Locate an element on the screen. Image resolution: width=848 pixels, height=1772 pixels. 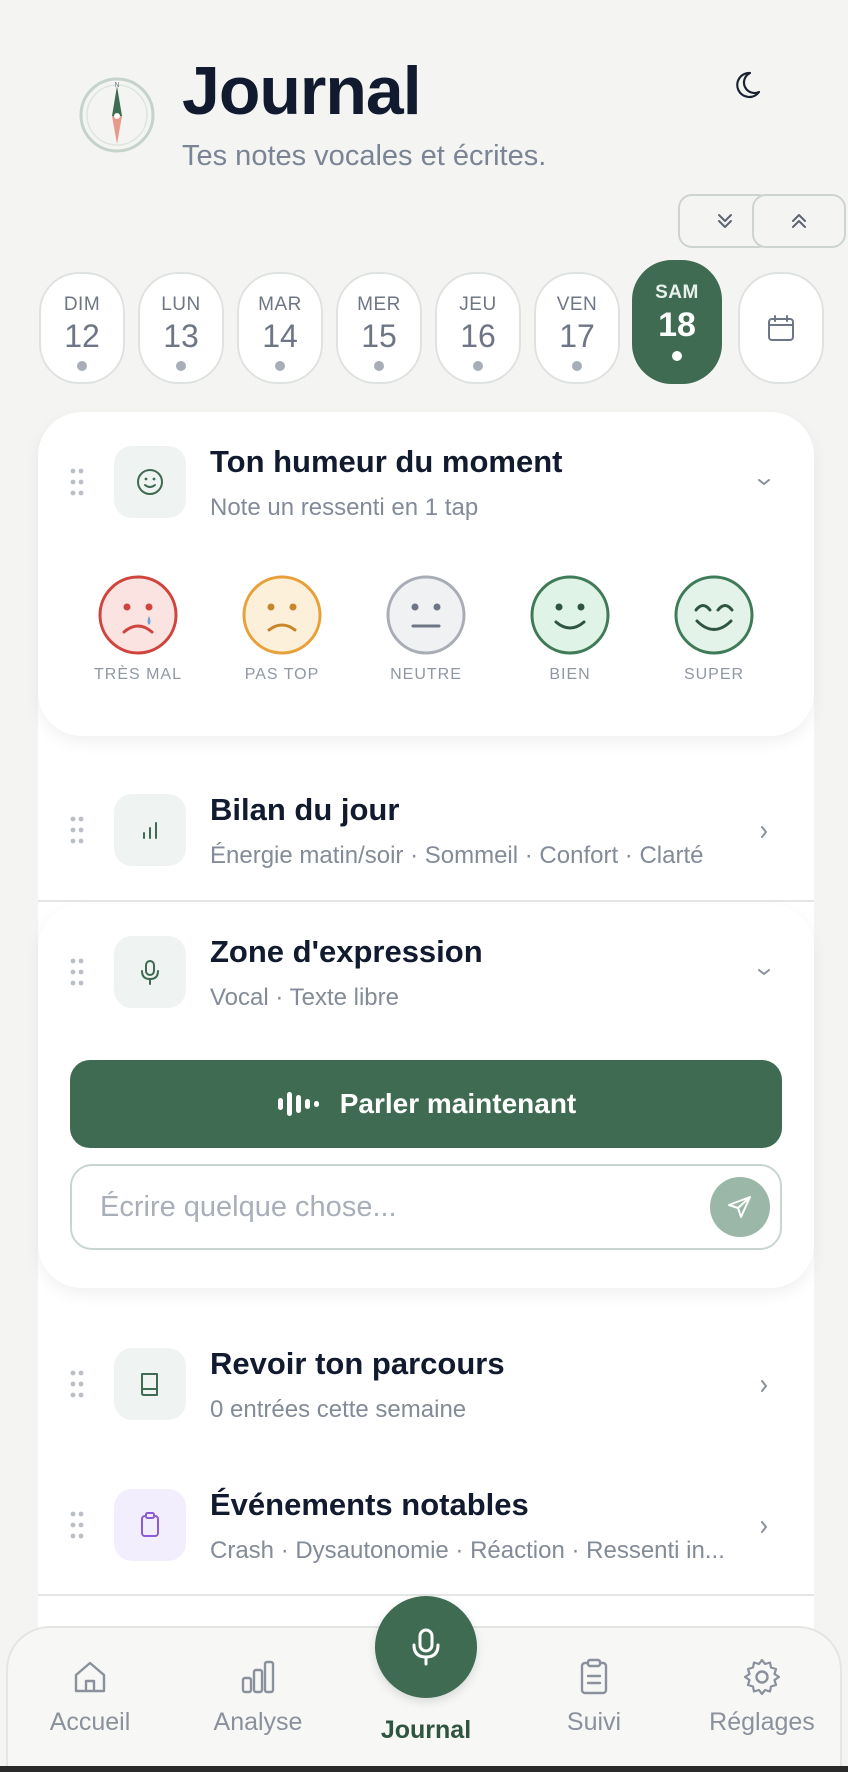
day-number: 18 is located at coordinates (677, 325).